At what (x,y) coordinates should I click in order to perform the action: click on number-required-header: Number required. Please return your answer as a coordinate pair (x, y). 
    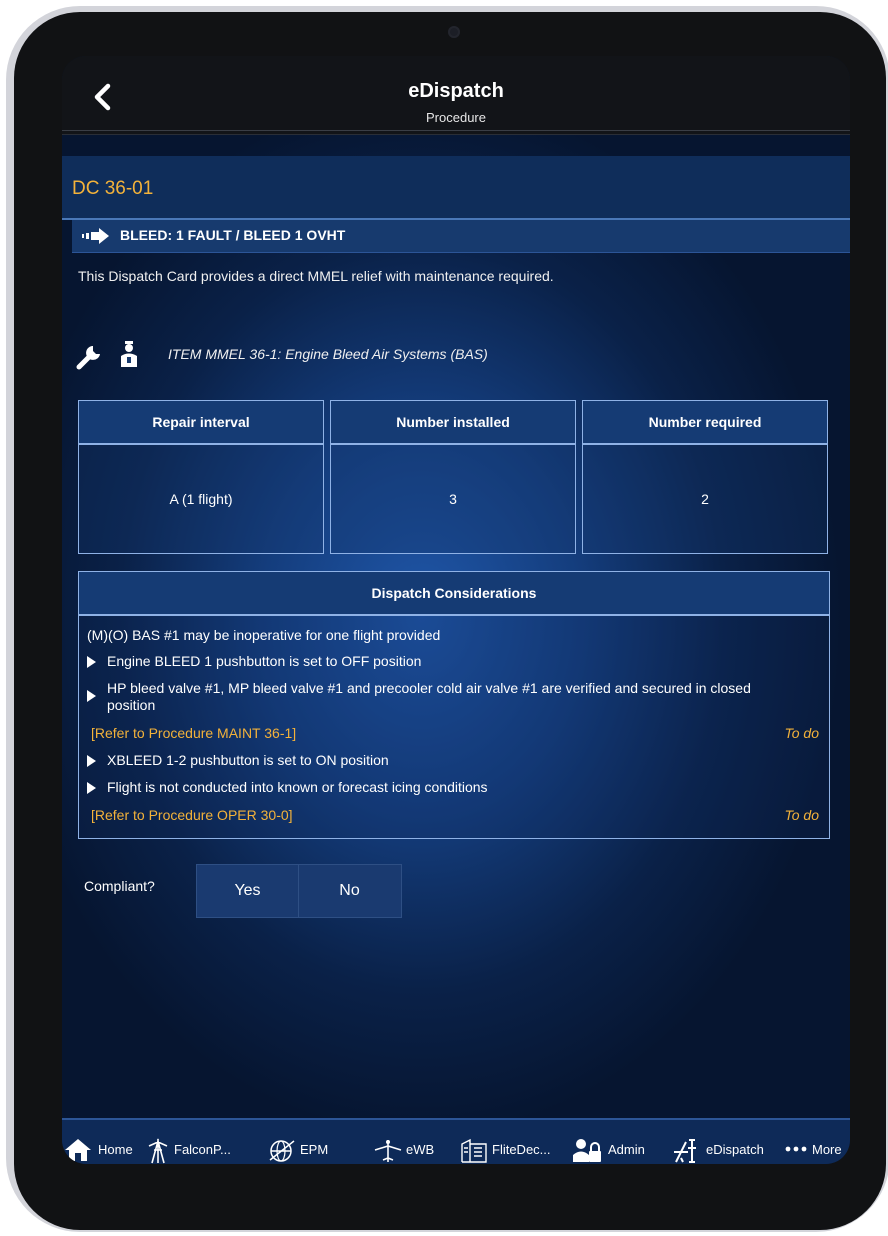
    Looking at the image, I should click on (705, 423).